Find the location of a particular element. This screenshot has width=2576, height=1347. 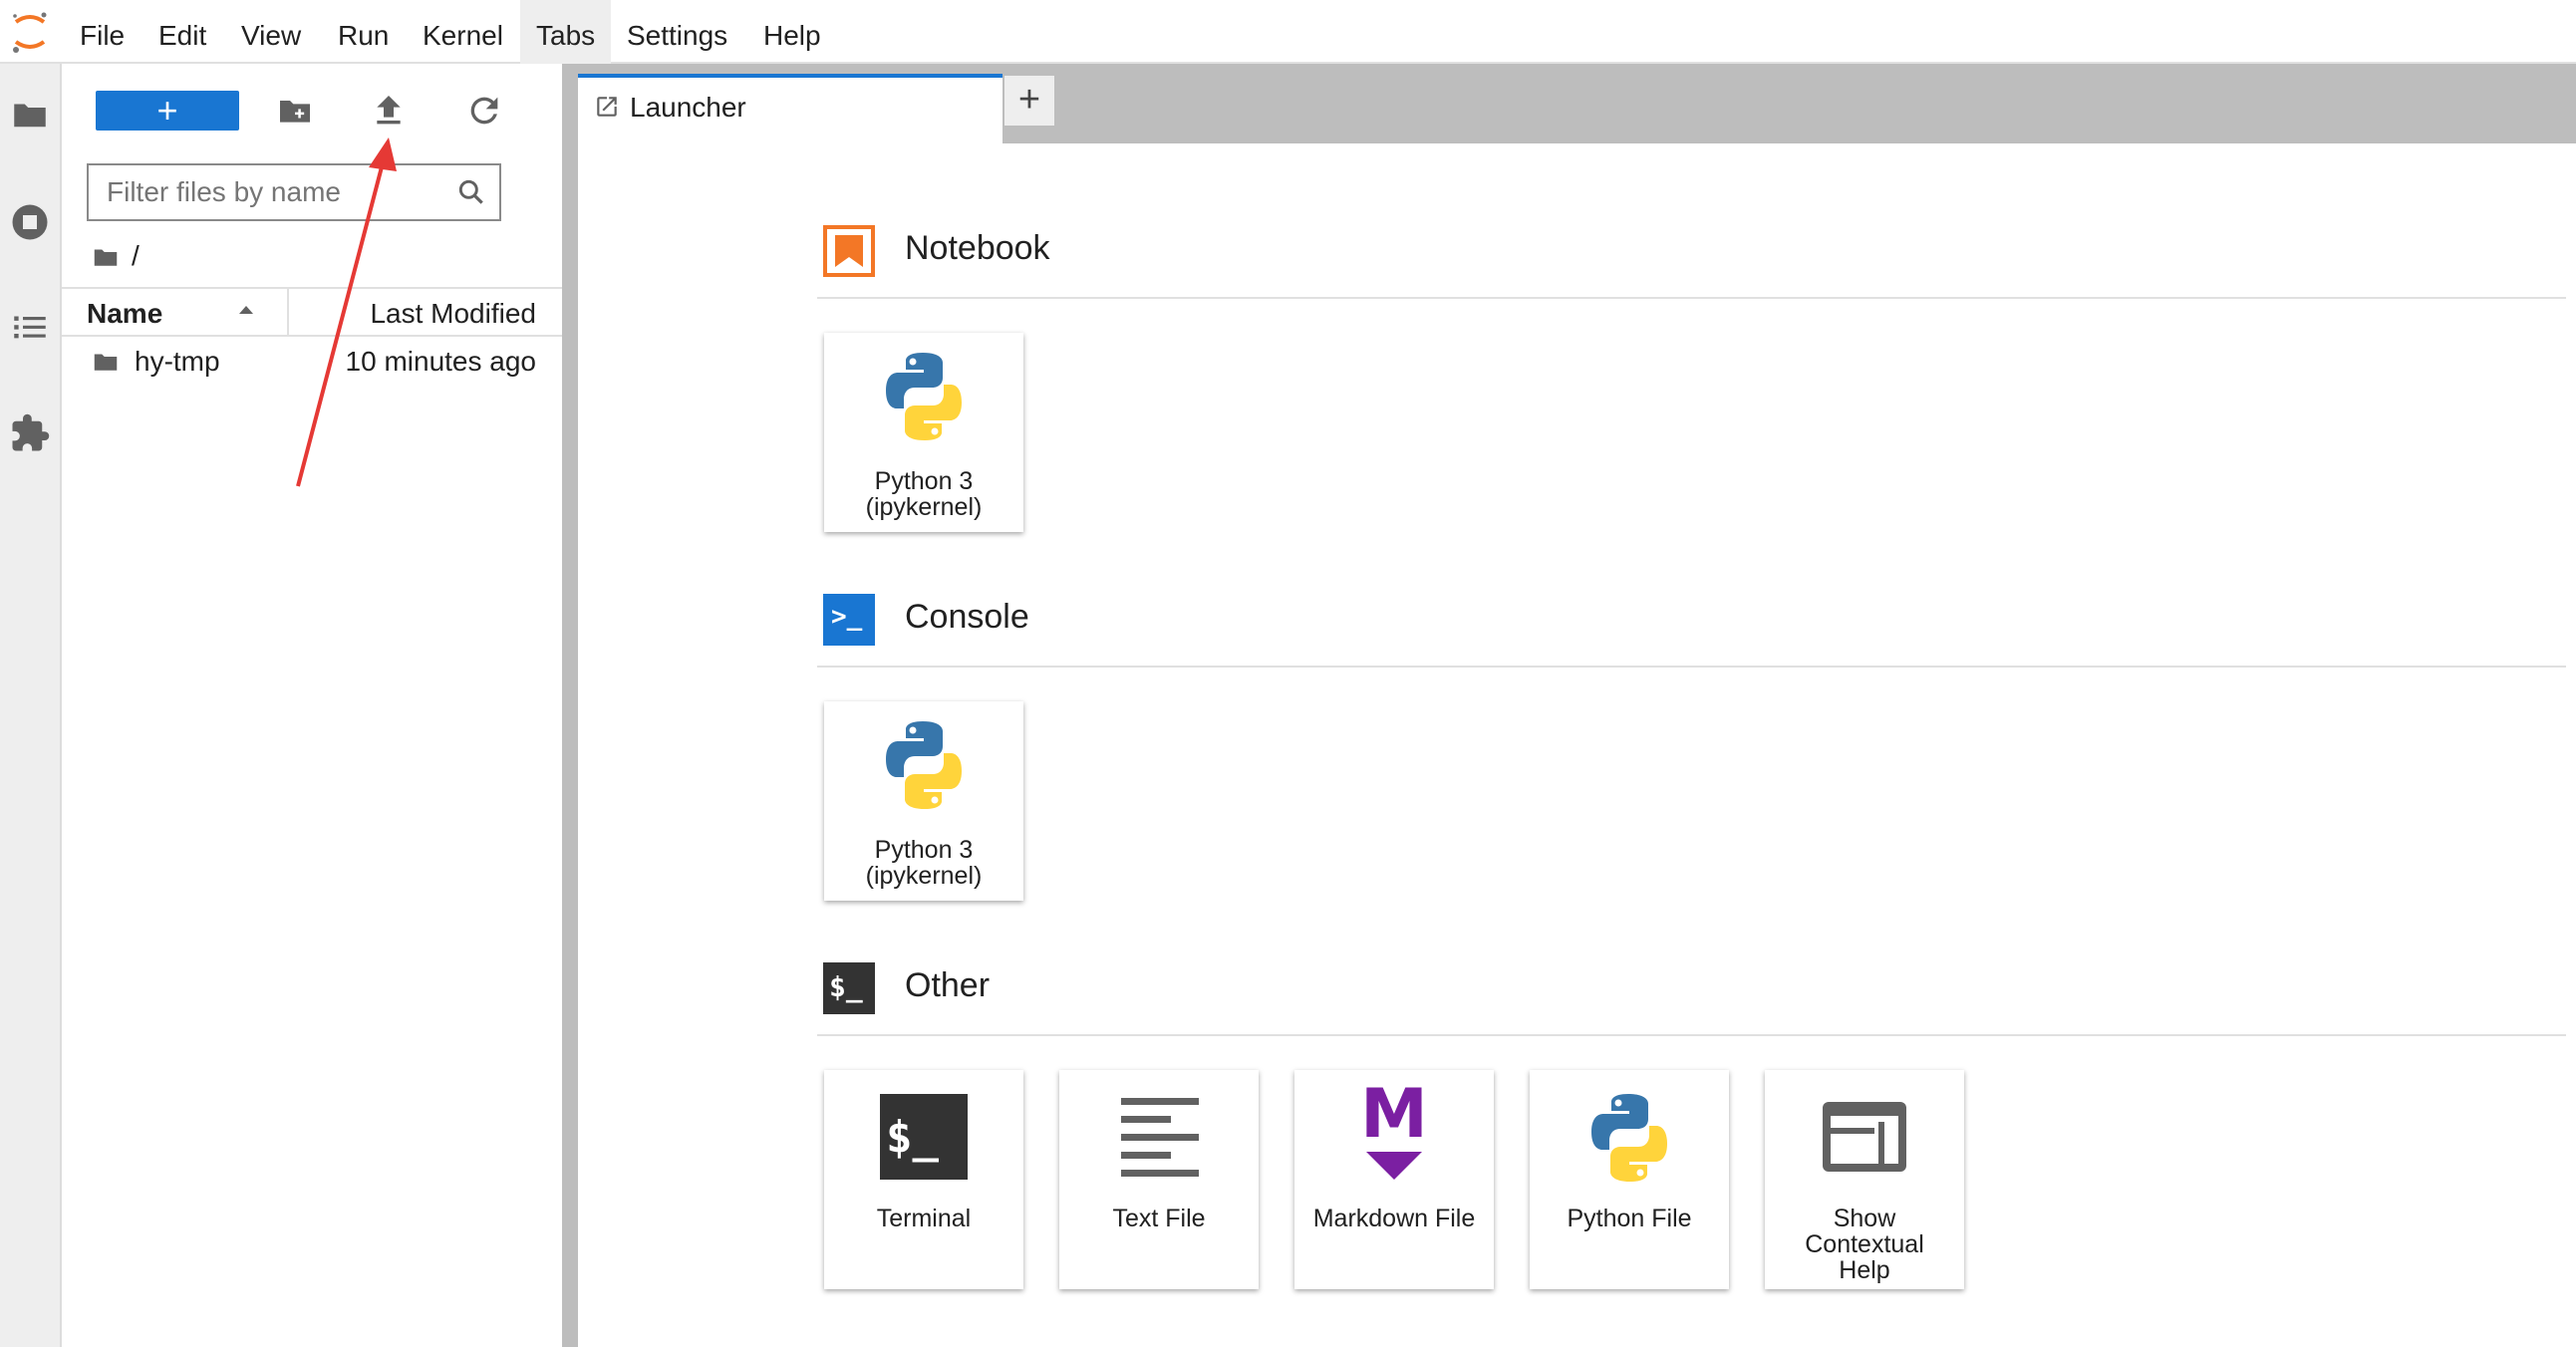

markdown-arrow-icon is located at coordinates (1394, 1166).